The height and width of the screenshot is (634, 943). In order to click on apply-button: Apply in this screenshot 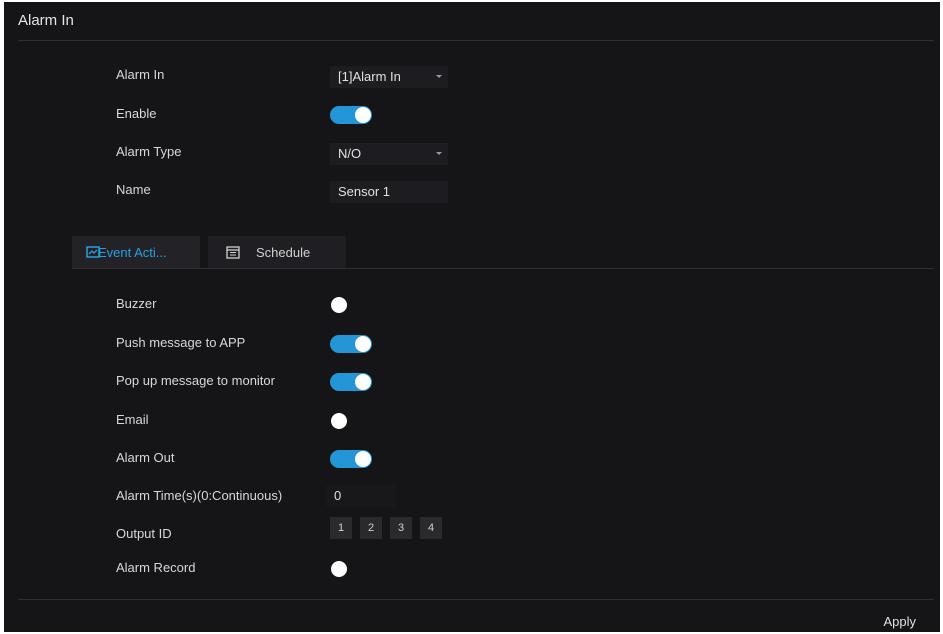, I will do `click(899, 621)`.